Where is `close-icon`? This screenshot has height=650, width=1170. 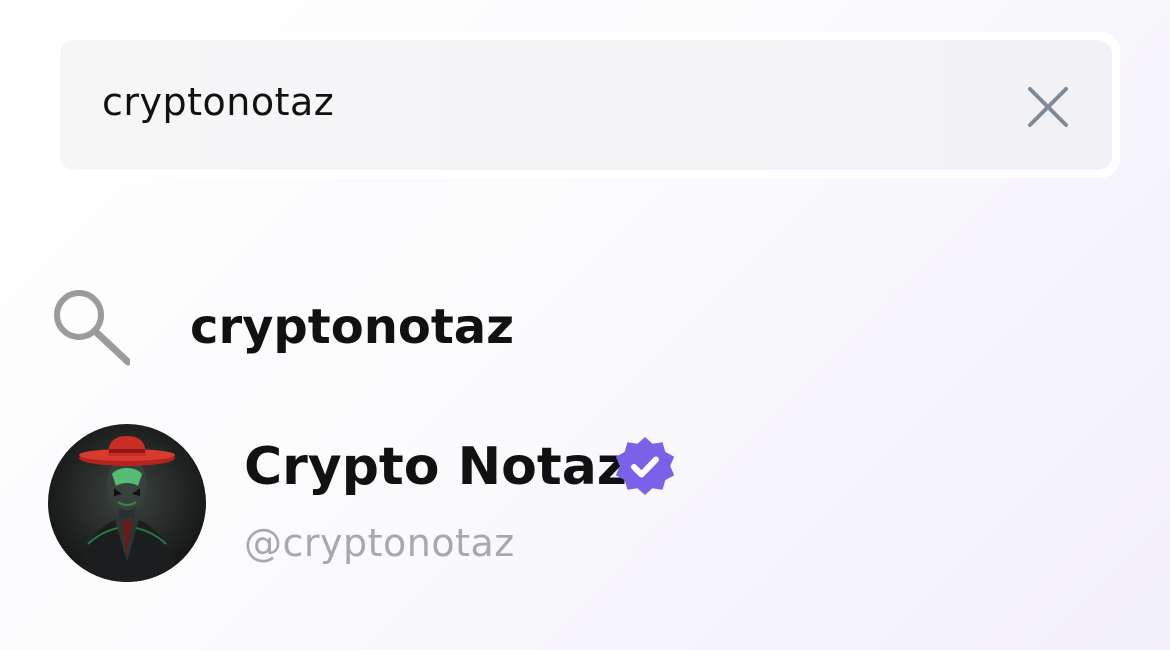
close-icon is located at coordinates (1048, 107).